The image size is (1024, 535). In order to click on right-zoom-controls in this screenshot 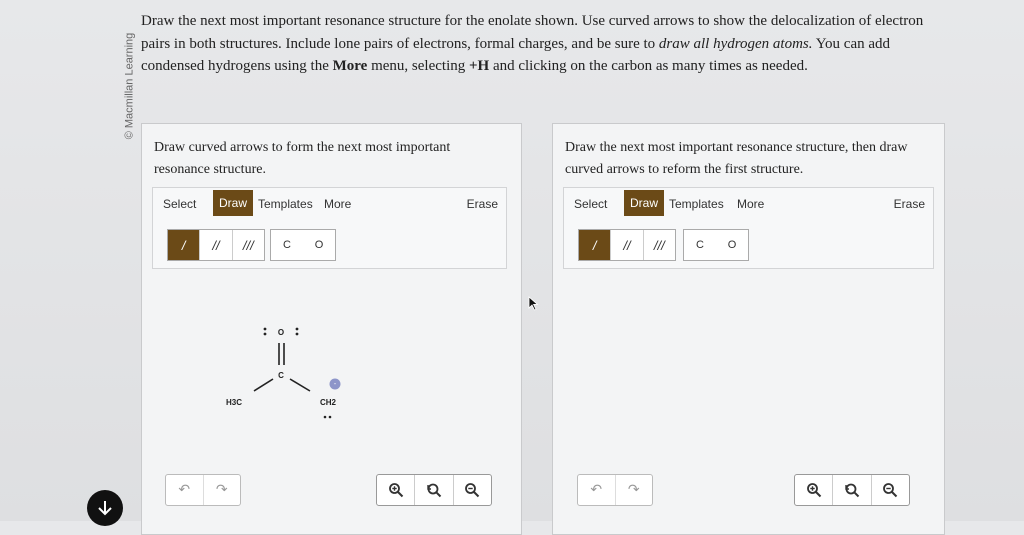, I will do `click(852, 490)`.